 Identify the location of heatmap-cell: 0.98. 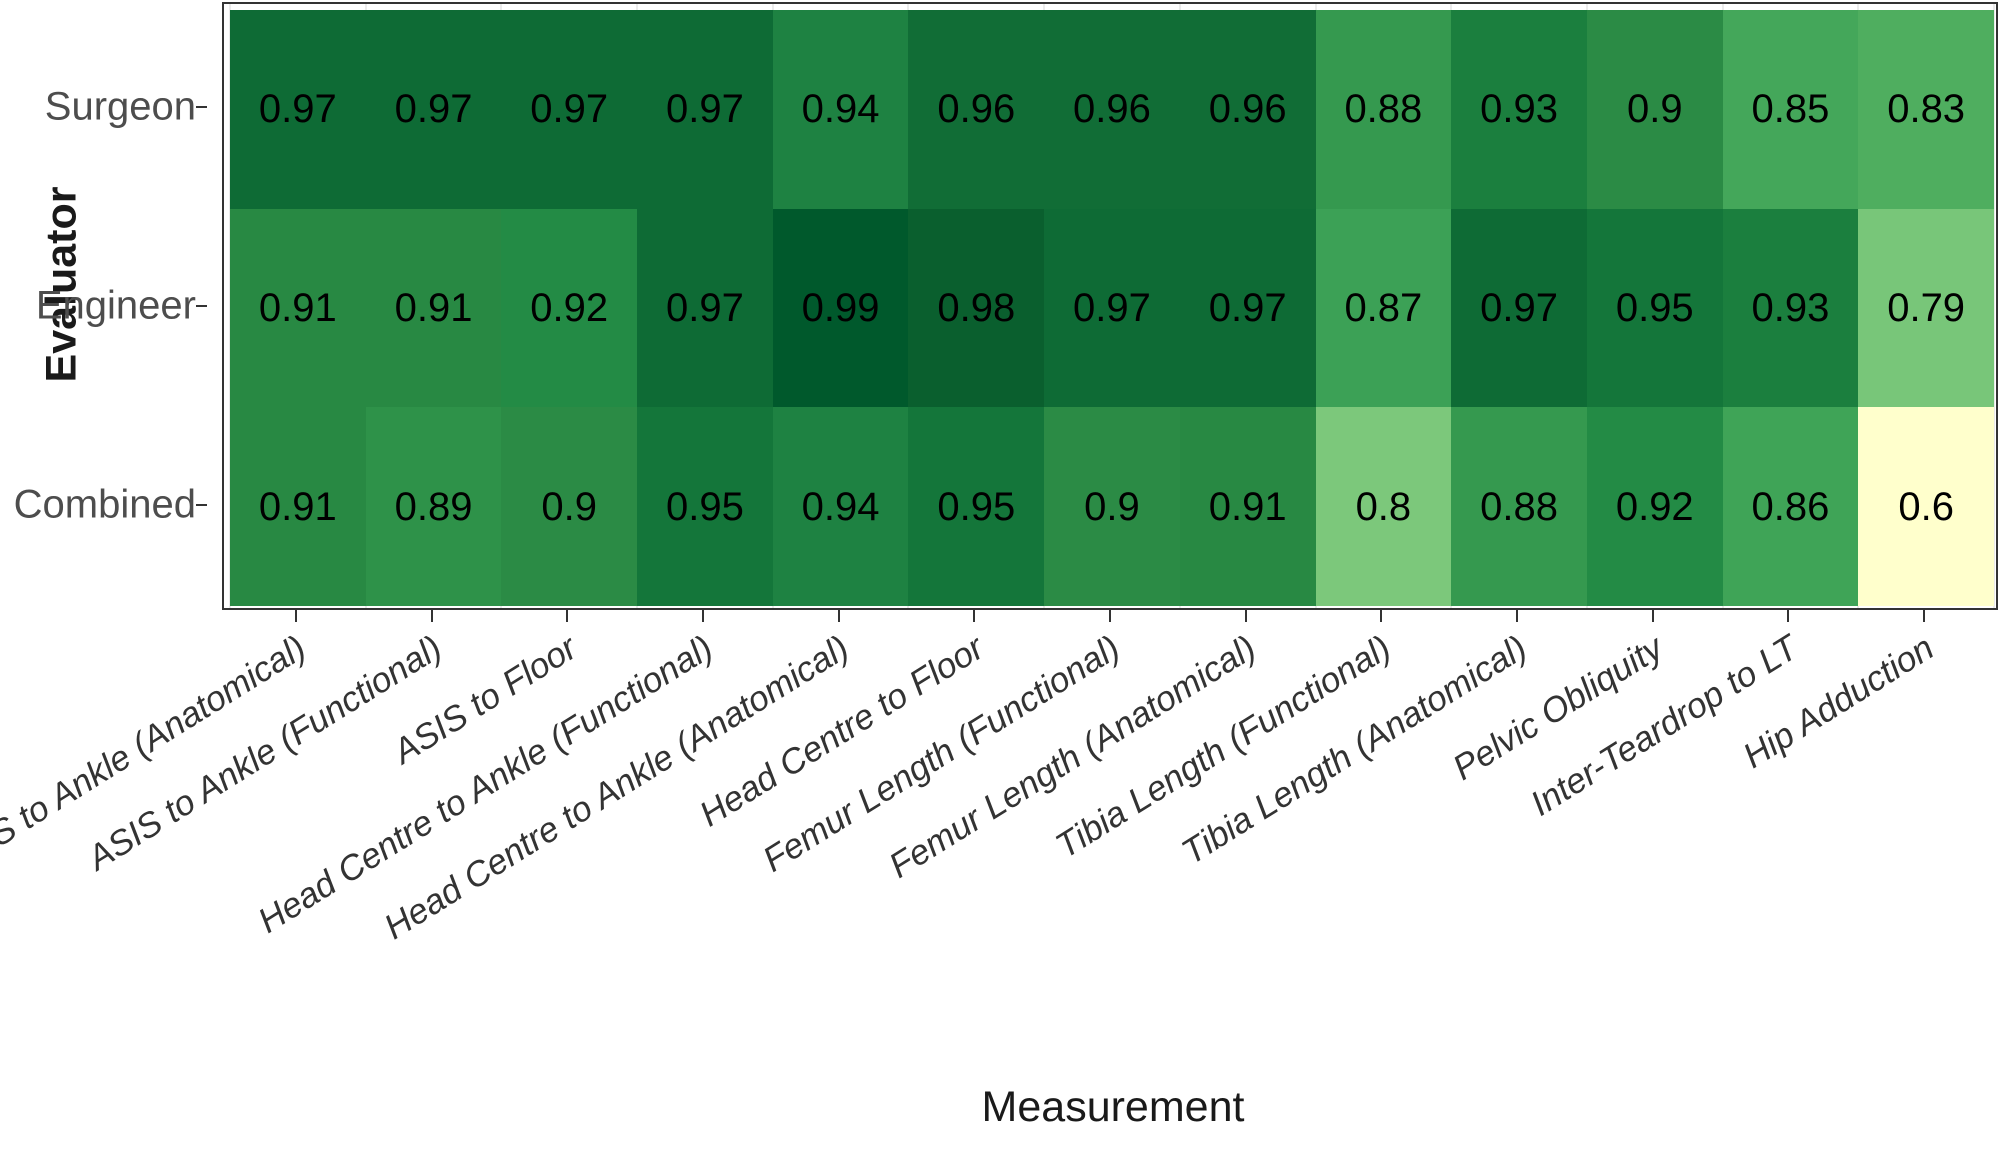
(976, 308).